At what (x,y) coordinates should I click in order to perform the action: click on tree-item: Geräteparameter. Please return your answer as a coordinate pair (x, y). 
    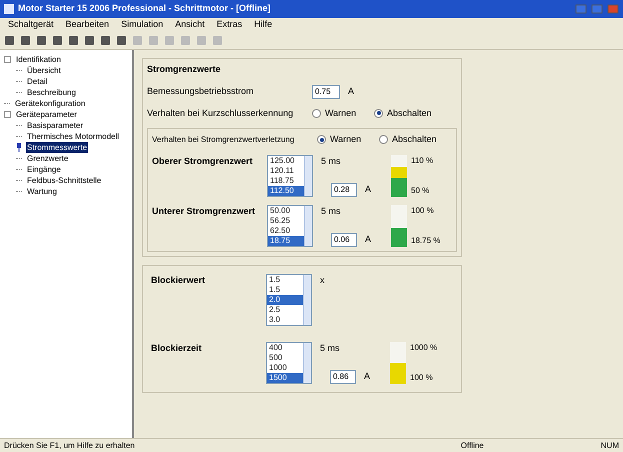
    Looking at the image, I should click on (46, 114).